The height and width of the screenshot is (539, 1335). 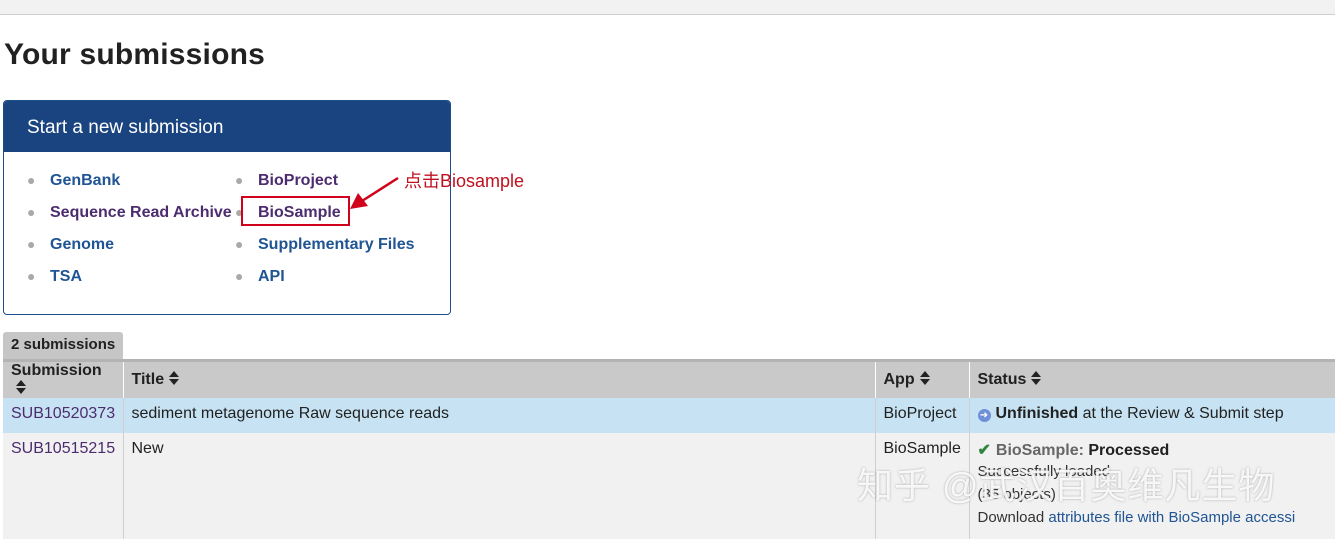 I want to click on download-prefix: Download, so click(x=1013, y=517).